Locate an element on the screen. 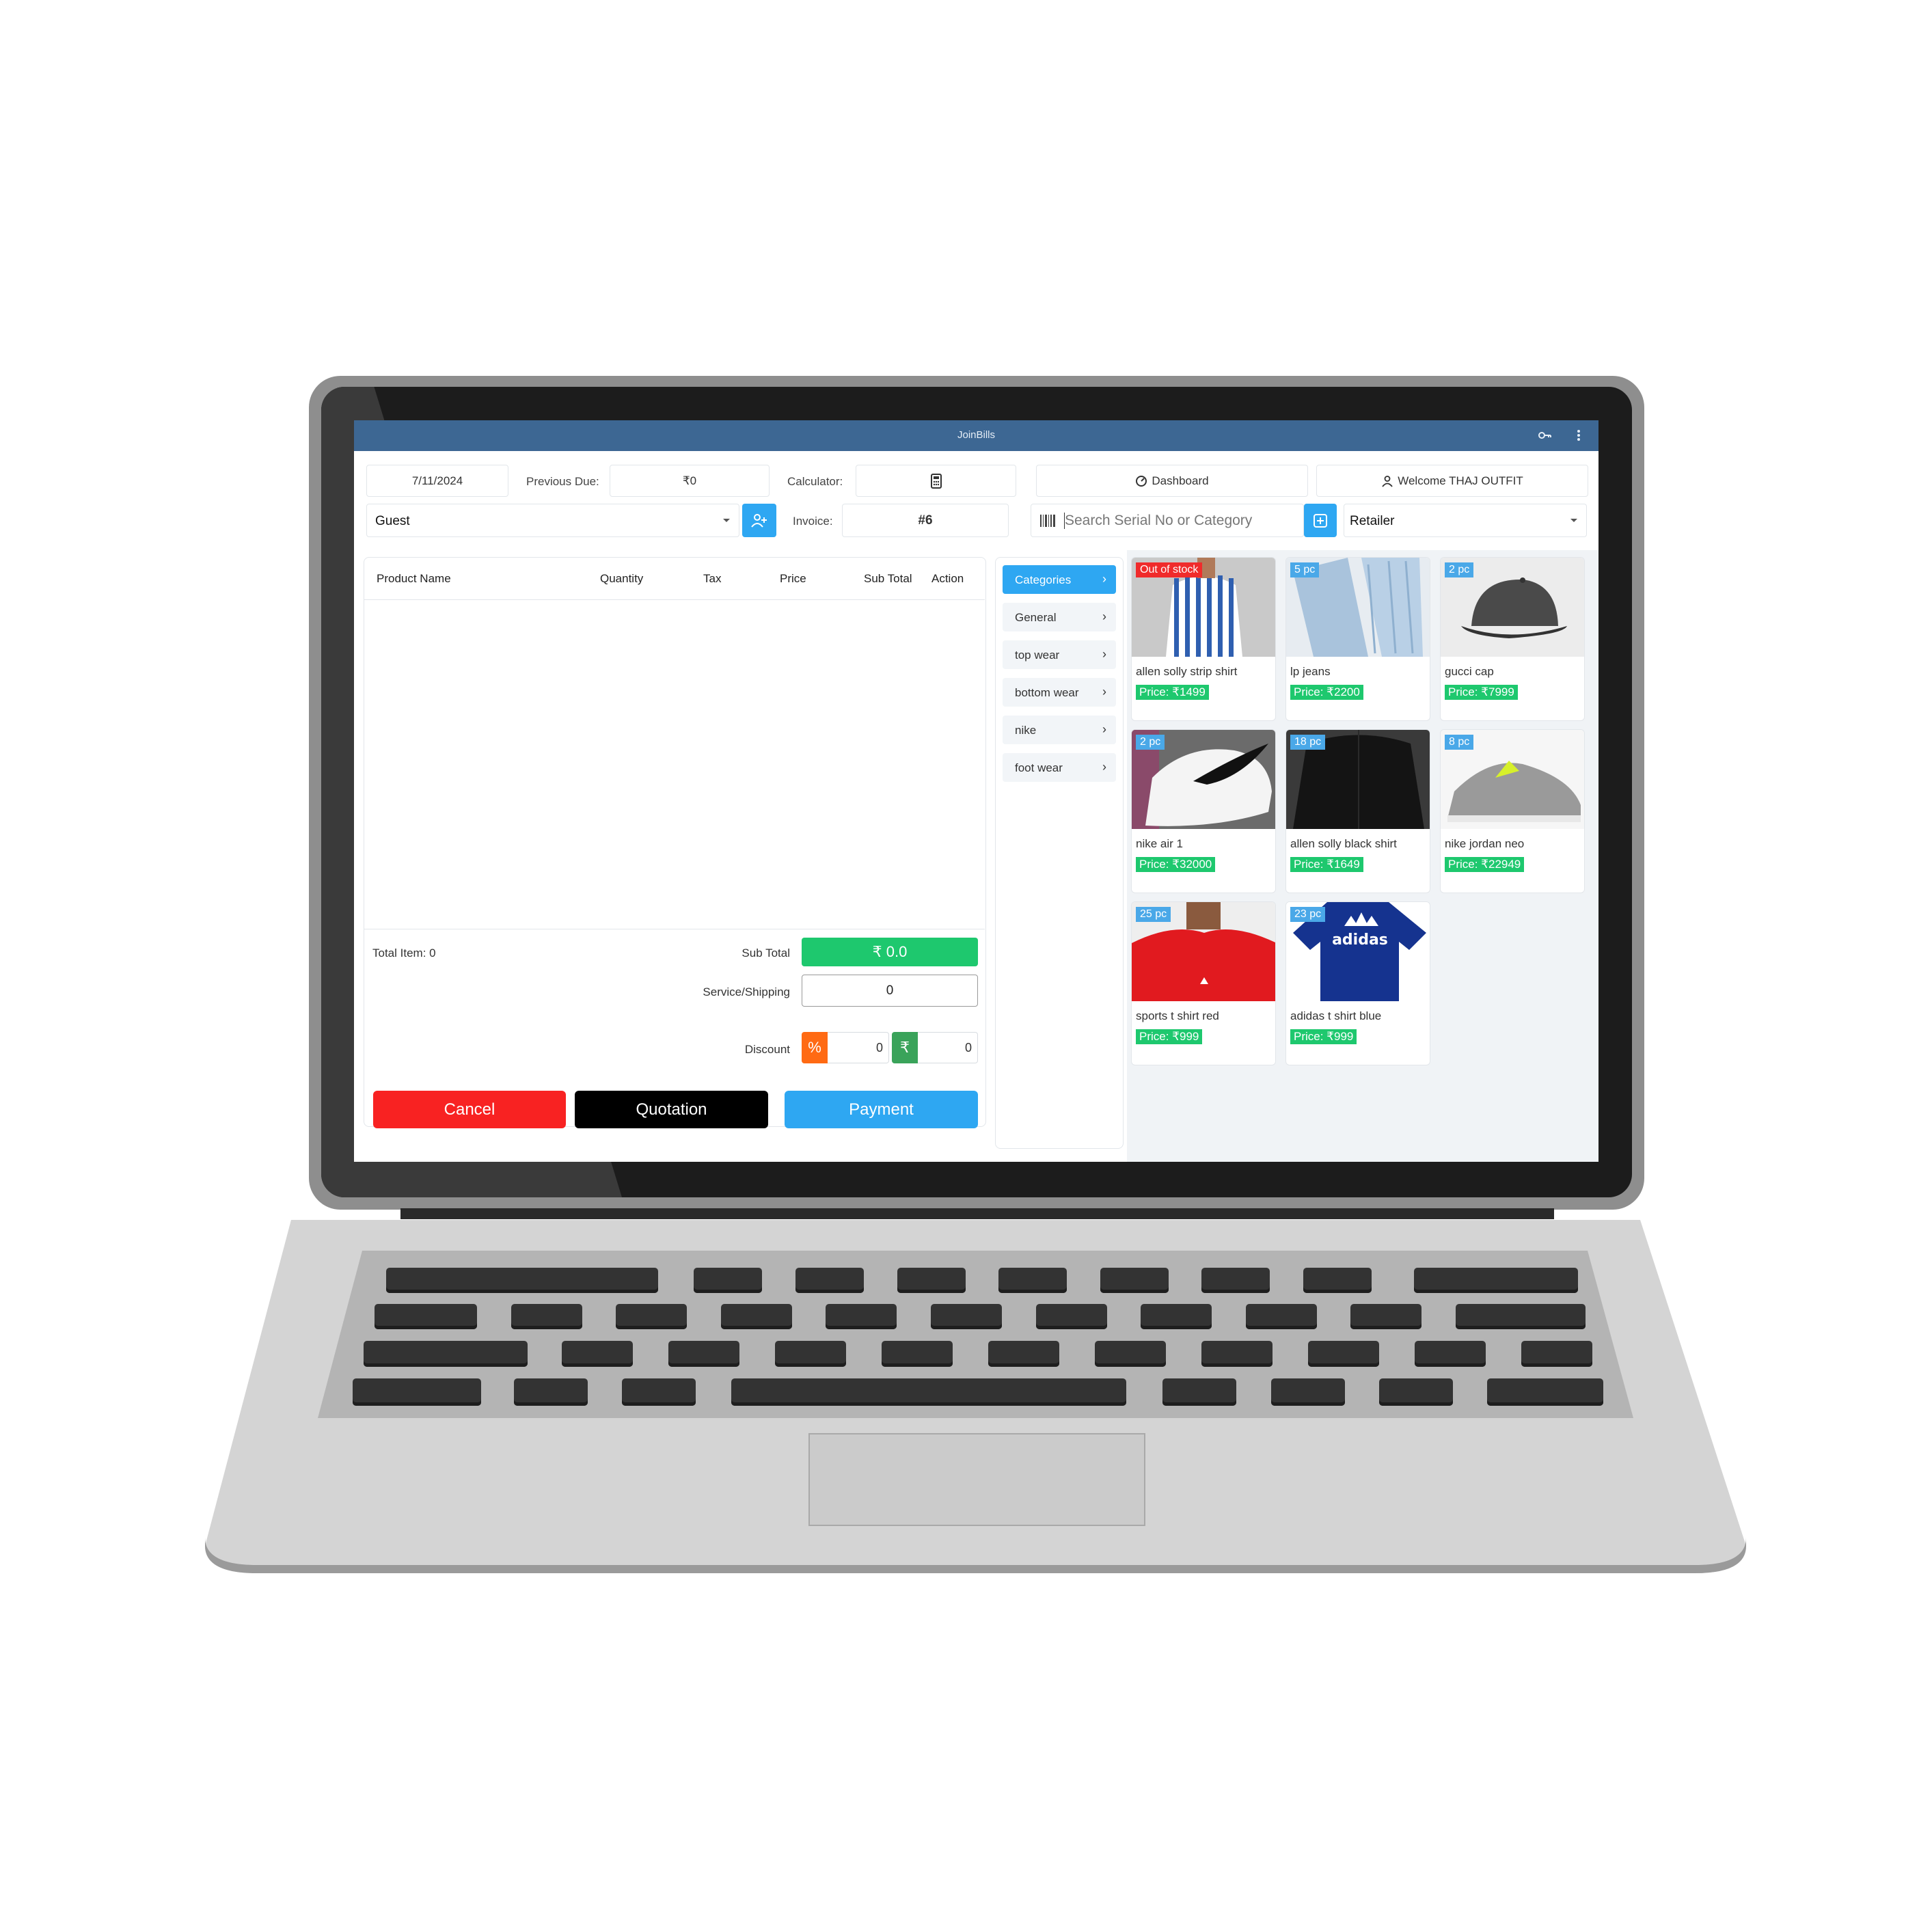 This screenshot has height=1932, width=1932. payment-button: Payment is located at coordinates (881, 1109).